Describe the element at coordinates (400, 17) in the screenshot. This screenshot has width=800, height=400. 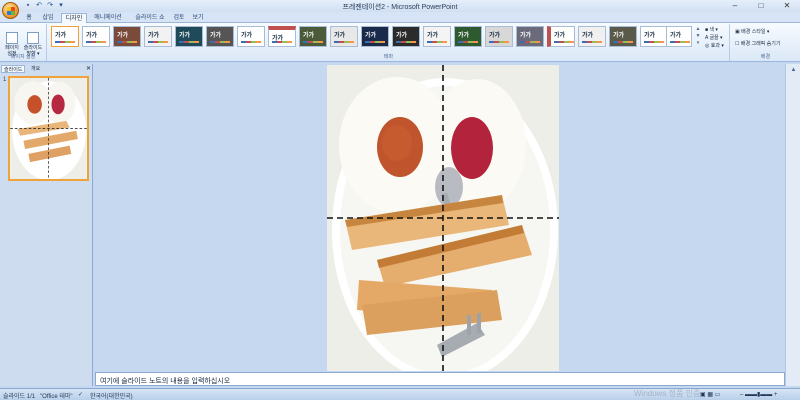
I see `ribbon-tabs: 홈 삽입 디자인 애니메이션 슬라이드 쇼 검토 보기` at that location.